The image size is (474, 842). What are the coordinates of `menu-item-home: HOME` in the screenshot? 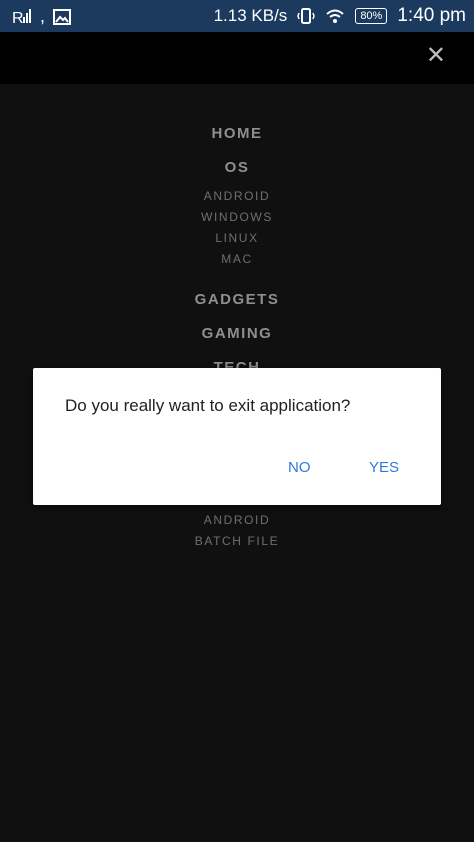 It's located at (237, 133).